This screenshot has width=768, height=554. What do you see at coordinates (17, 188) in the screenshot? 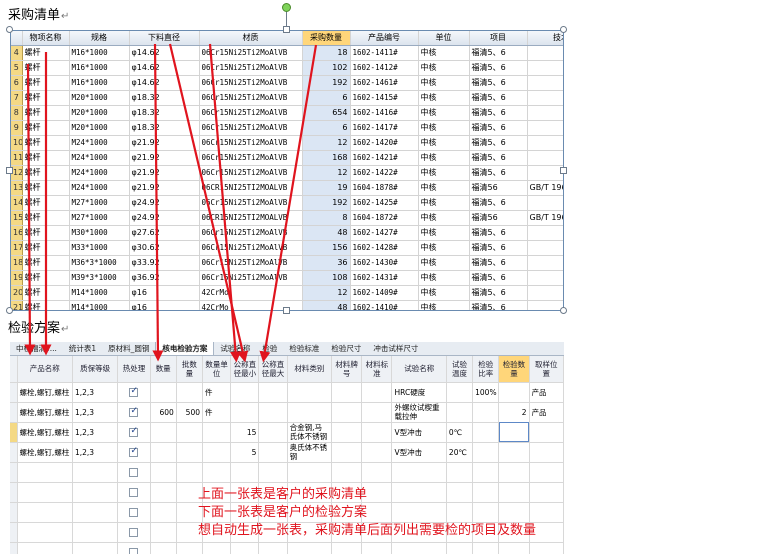
I see `row-number: 13` at bounding box center [17, 188].